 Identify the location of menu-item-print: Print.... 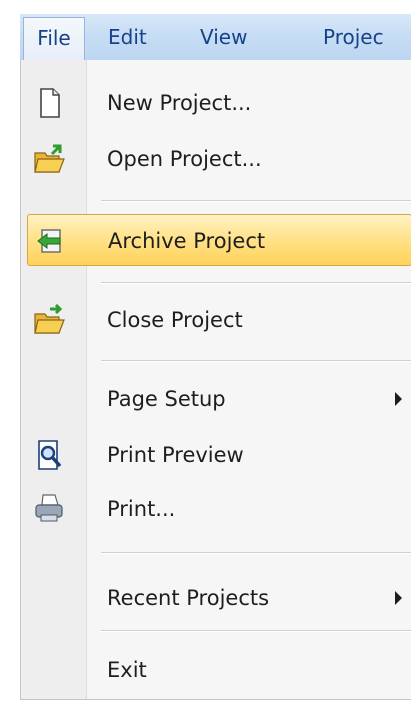
(216, 509).